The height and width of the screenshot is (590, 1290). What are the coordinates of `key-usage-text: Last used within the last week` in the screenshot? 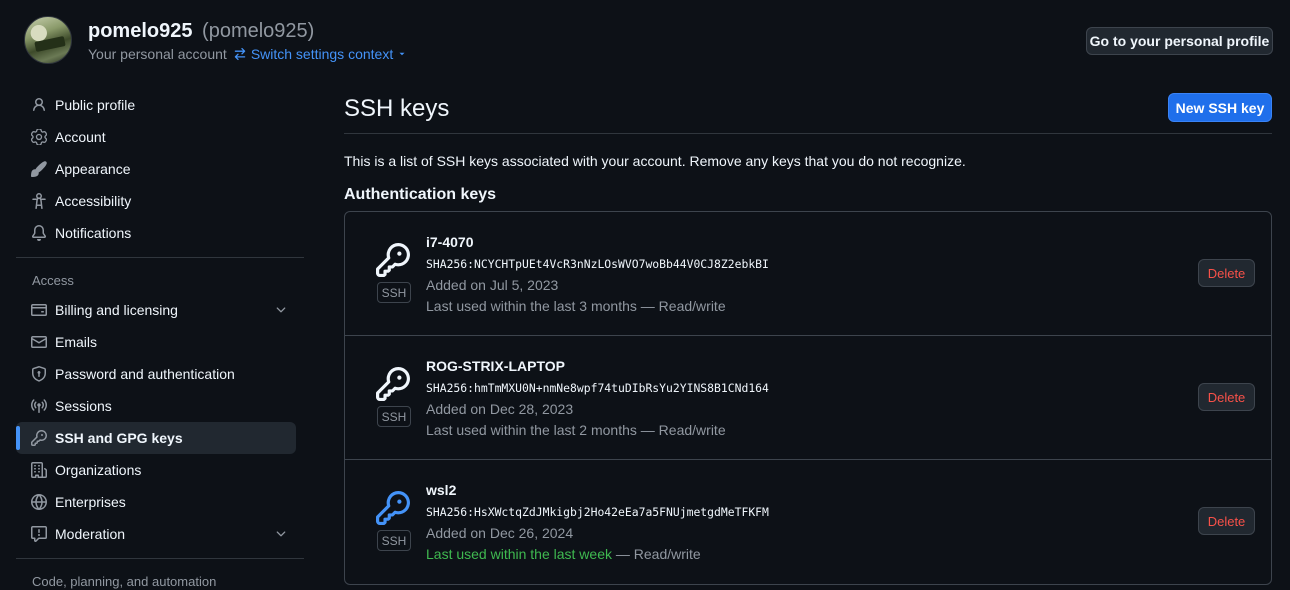 It's located at (519, 554).